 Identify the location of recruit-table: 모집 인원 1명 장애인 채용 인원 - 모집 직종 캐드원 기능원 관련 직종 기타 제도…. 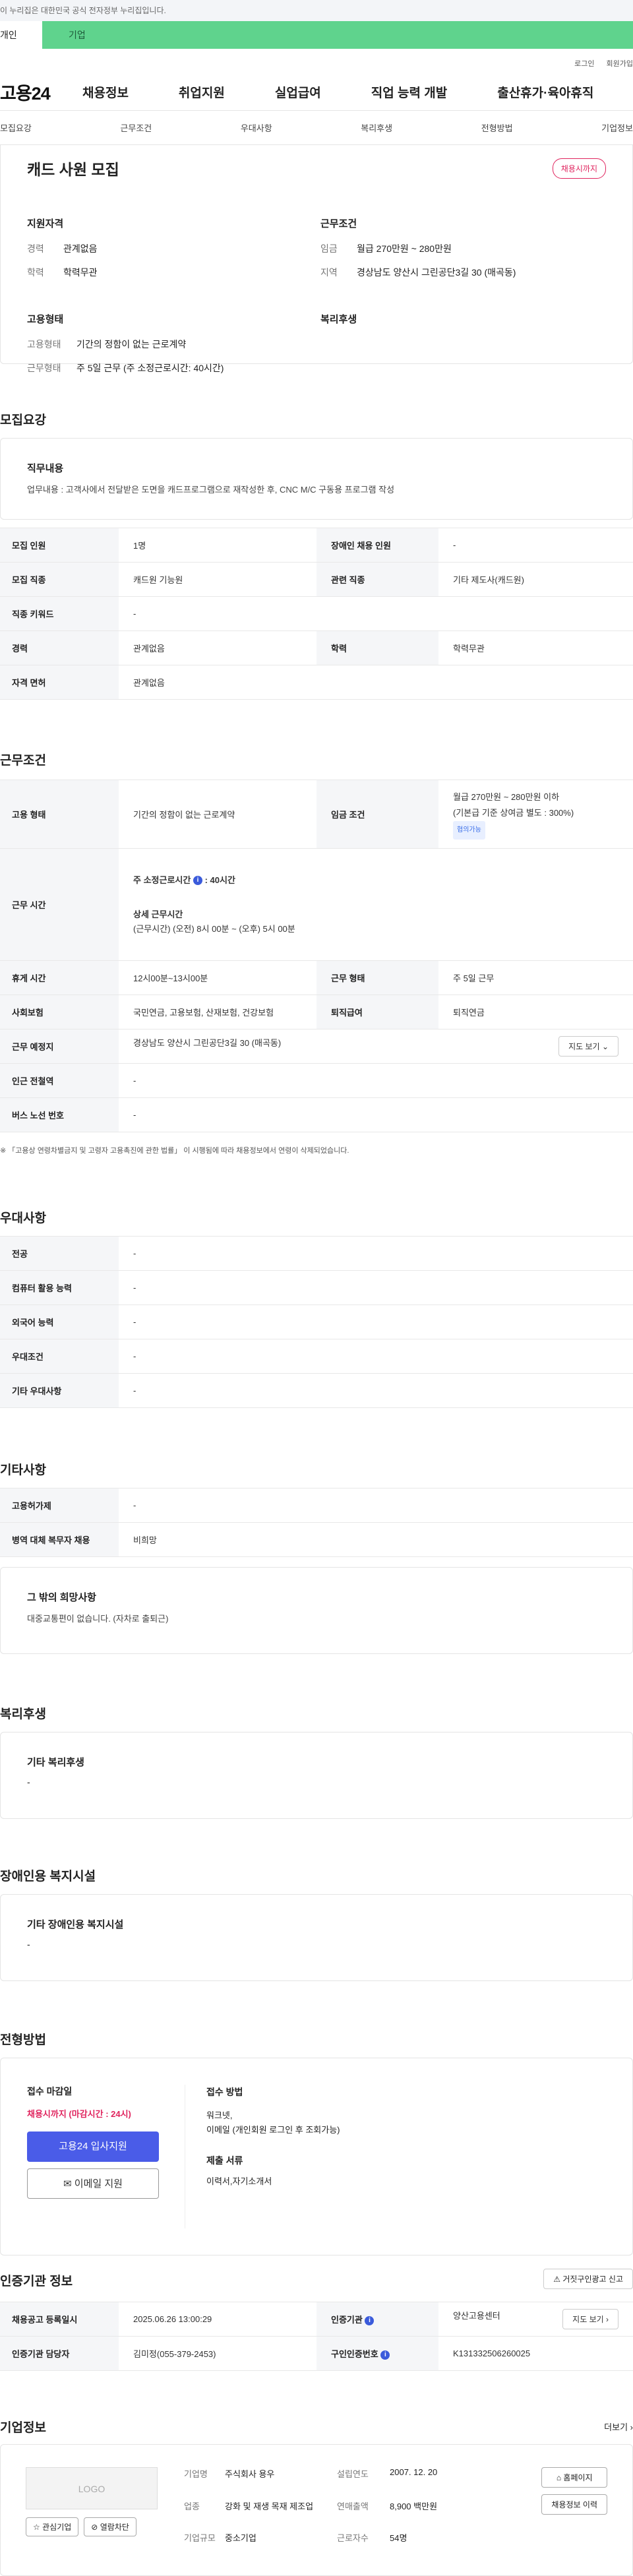
(316, 614).